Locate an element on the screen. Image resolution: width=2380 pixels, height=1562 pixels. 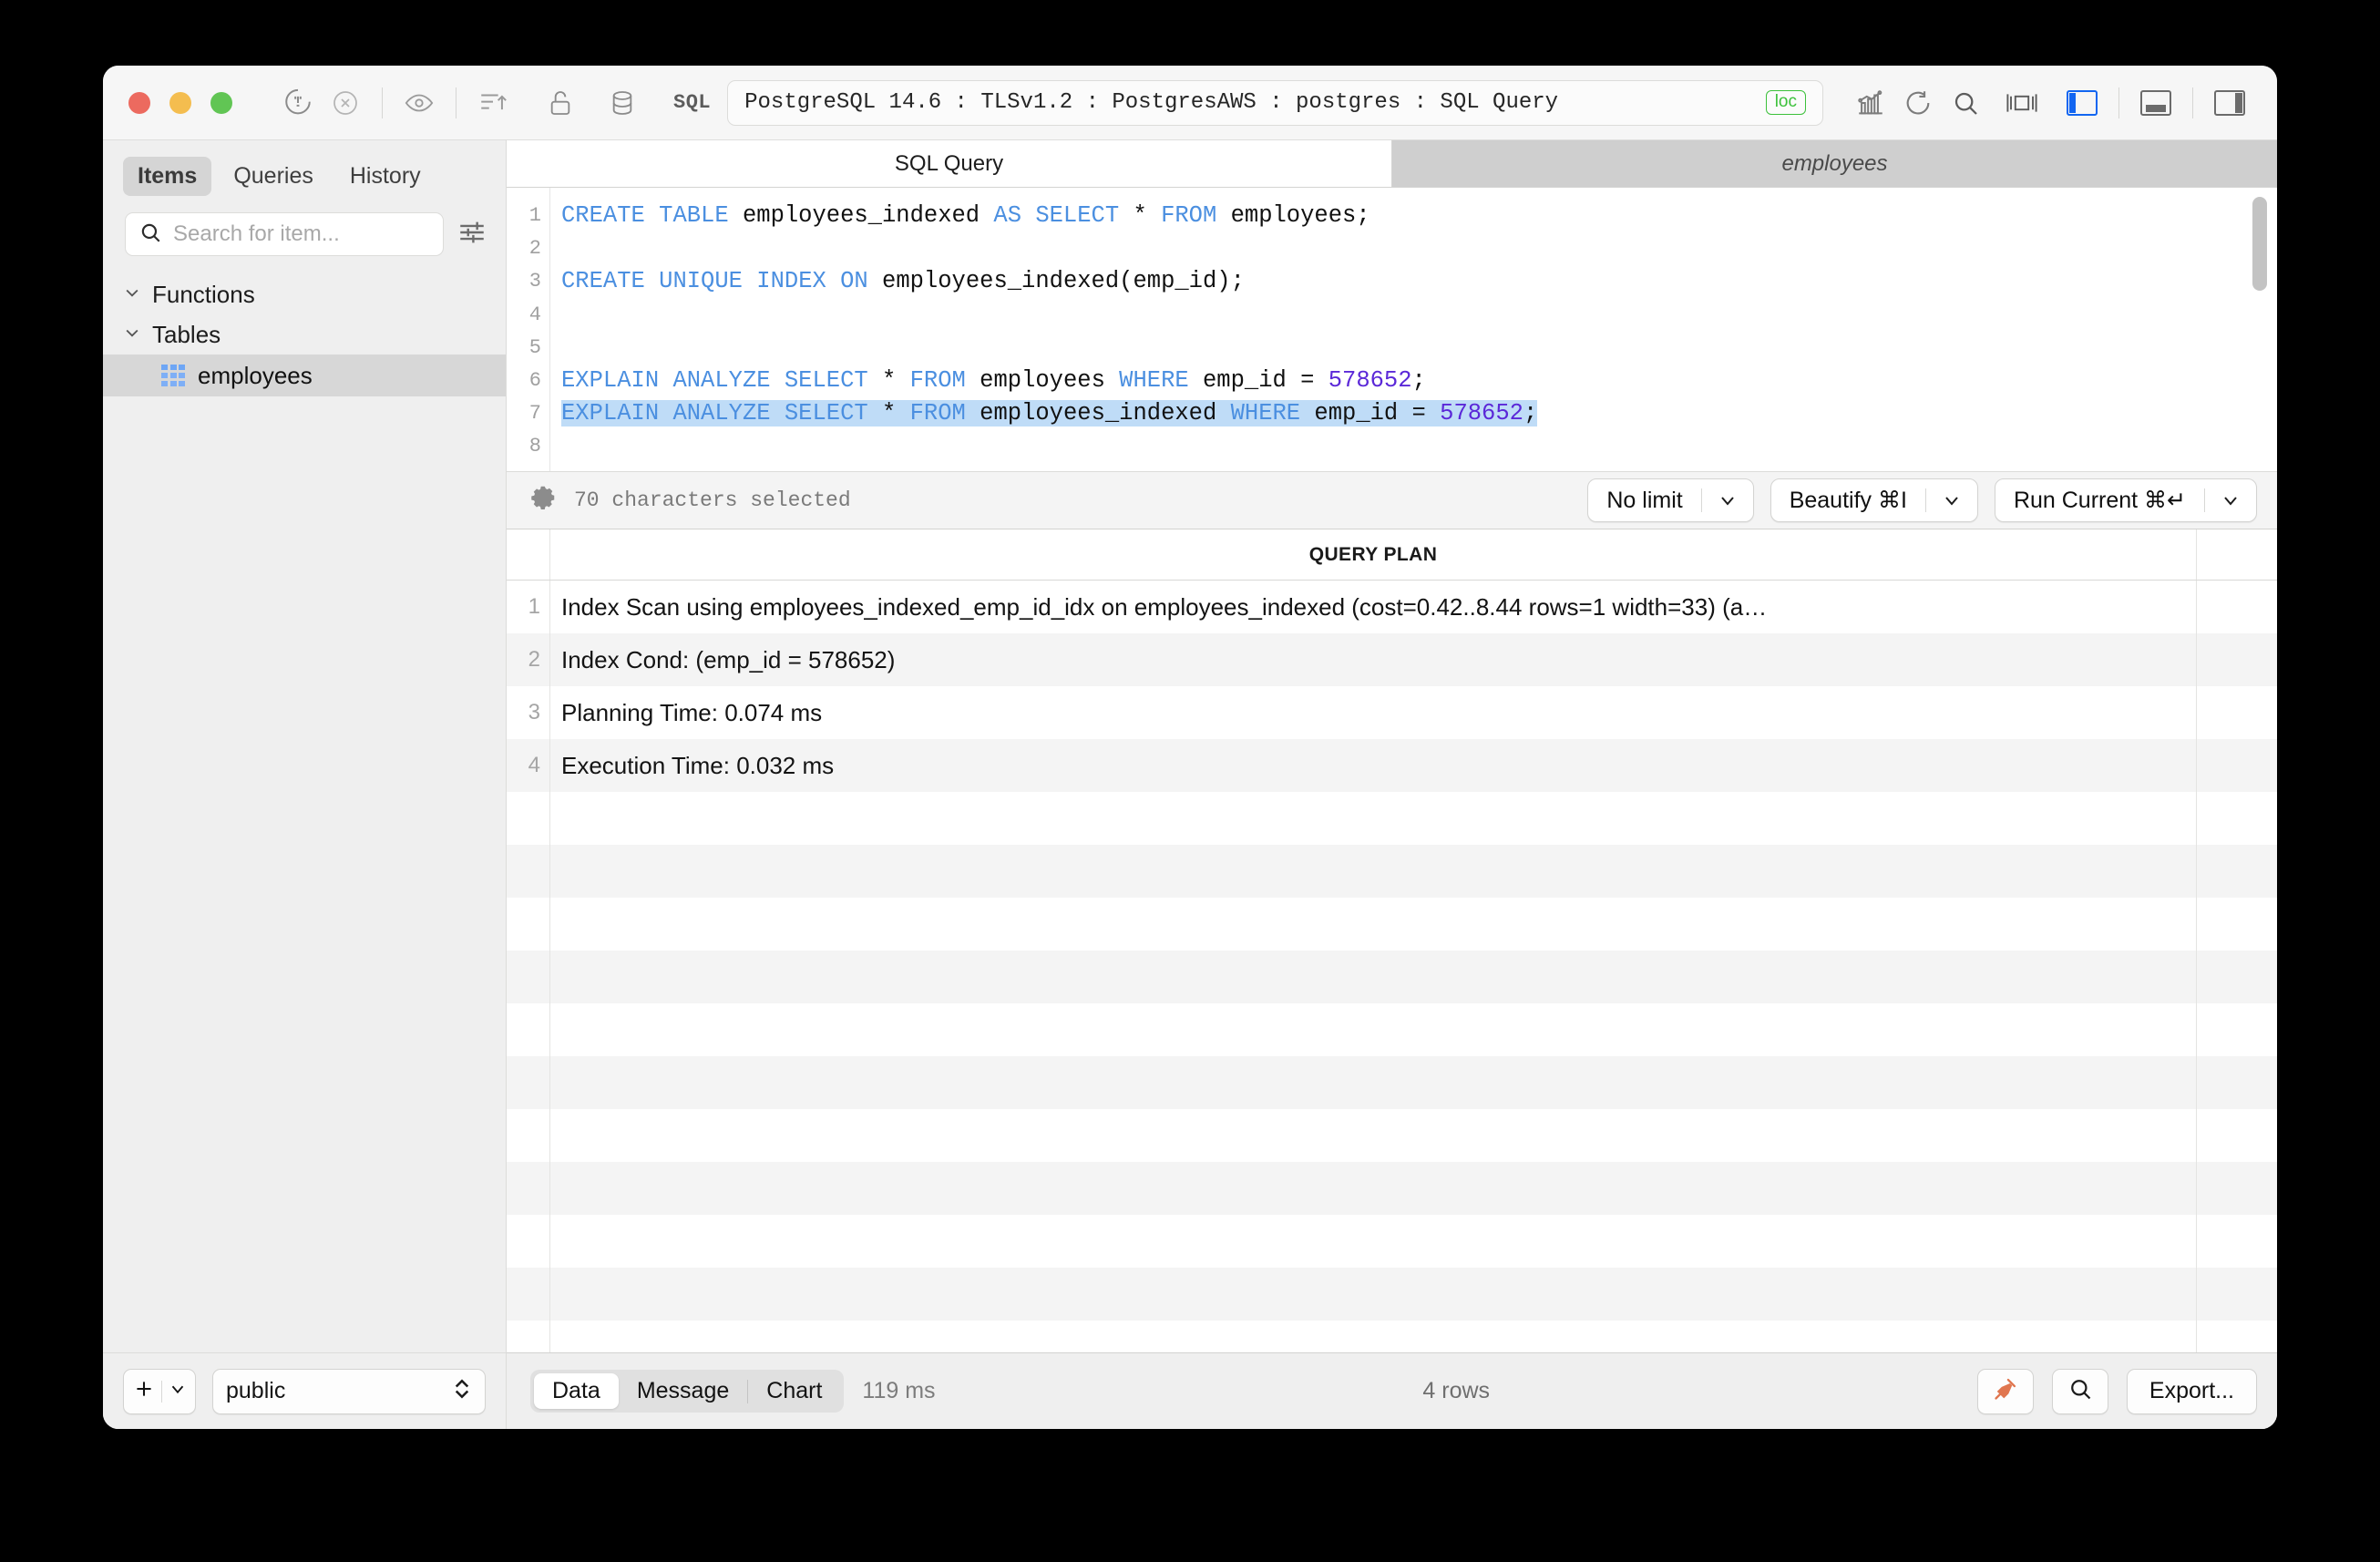
line-number: 3 is located at coordinates (534, 281).